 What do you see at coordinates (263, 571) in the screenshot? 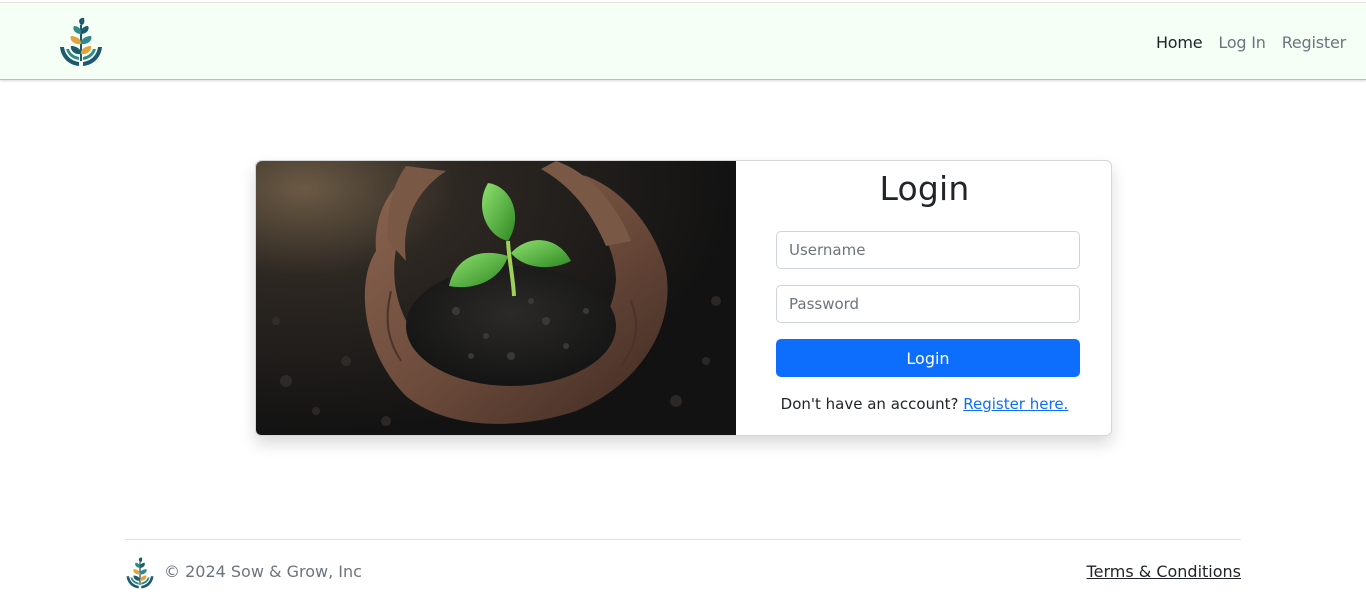
I see `copyright-text: © 2024 Sow & Grow, Inc` at bounding box center [263, 571].